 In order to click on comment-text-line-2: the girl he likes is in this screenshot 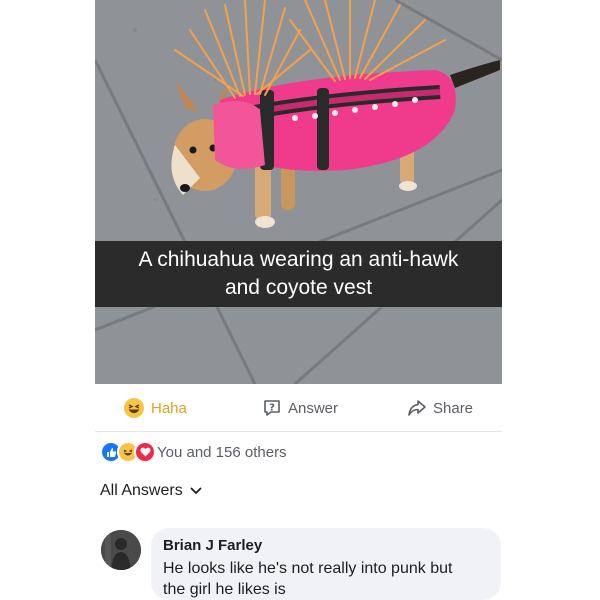, I will do `click(224, 589)`.